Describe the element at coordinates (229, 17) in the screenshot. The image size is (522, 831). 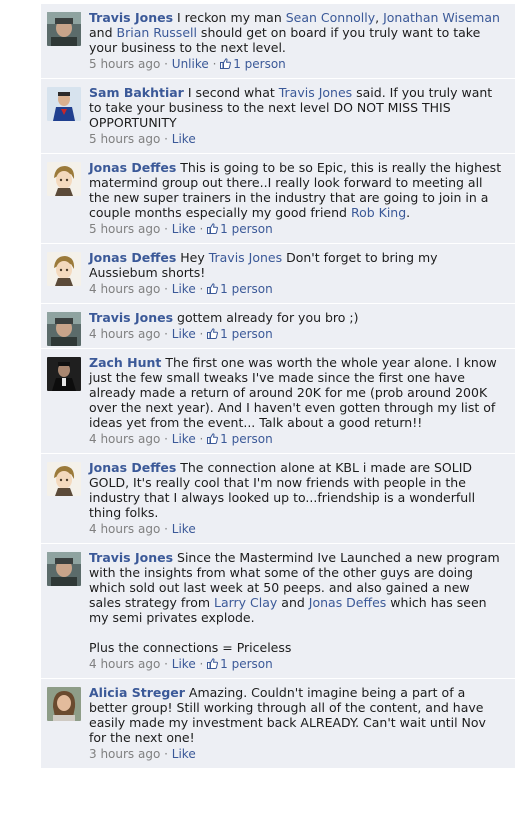
I see `comment-text: I reckon my man` at that location.